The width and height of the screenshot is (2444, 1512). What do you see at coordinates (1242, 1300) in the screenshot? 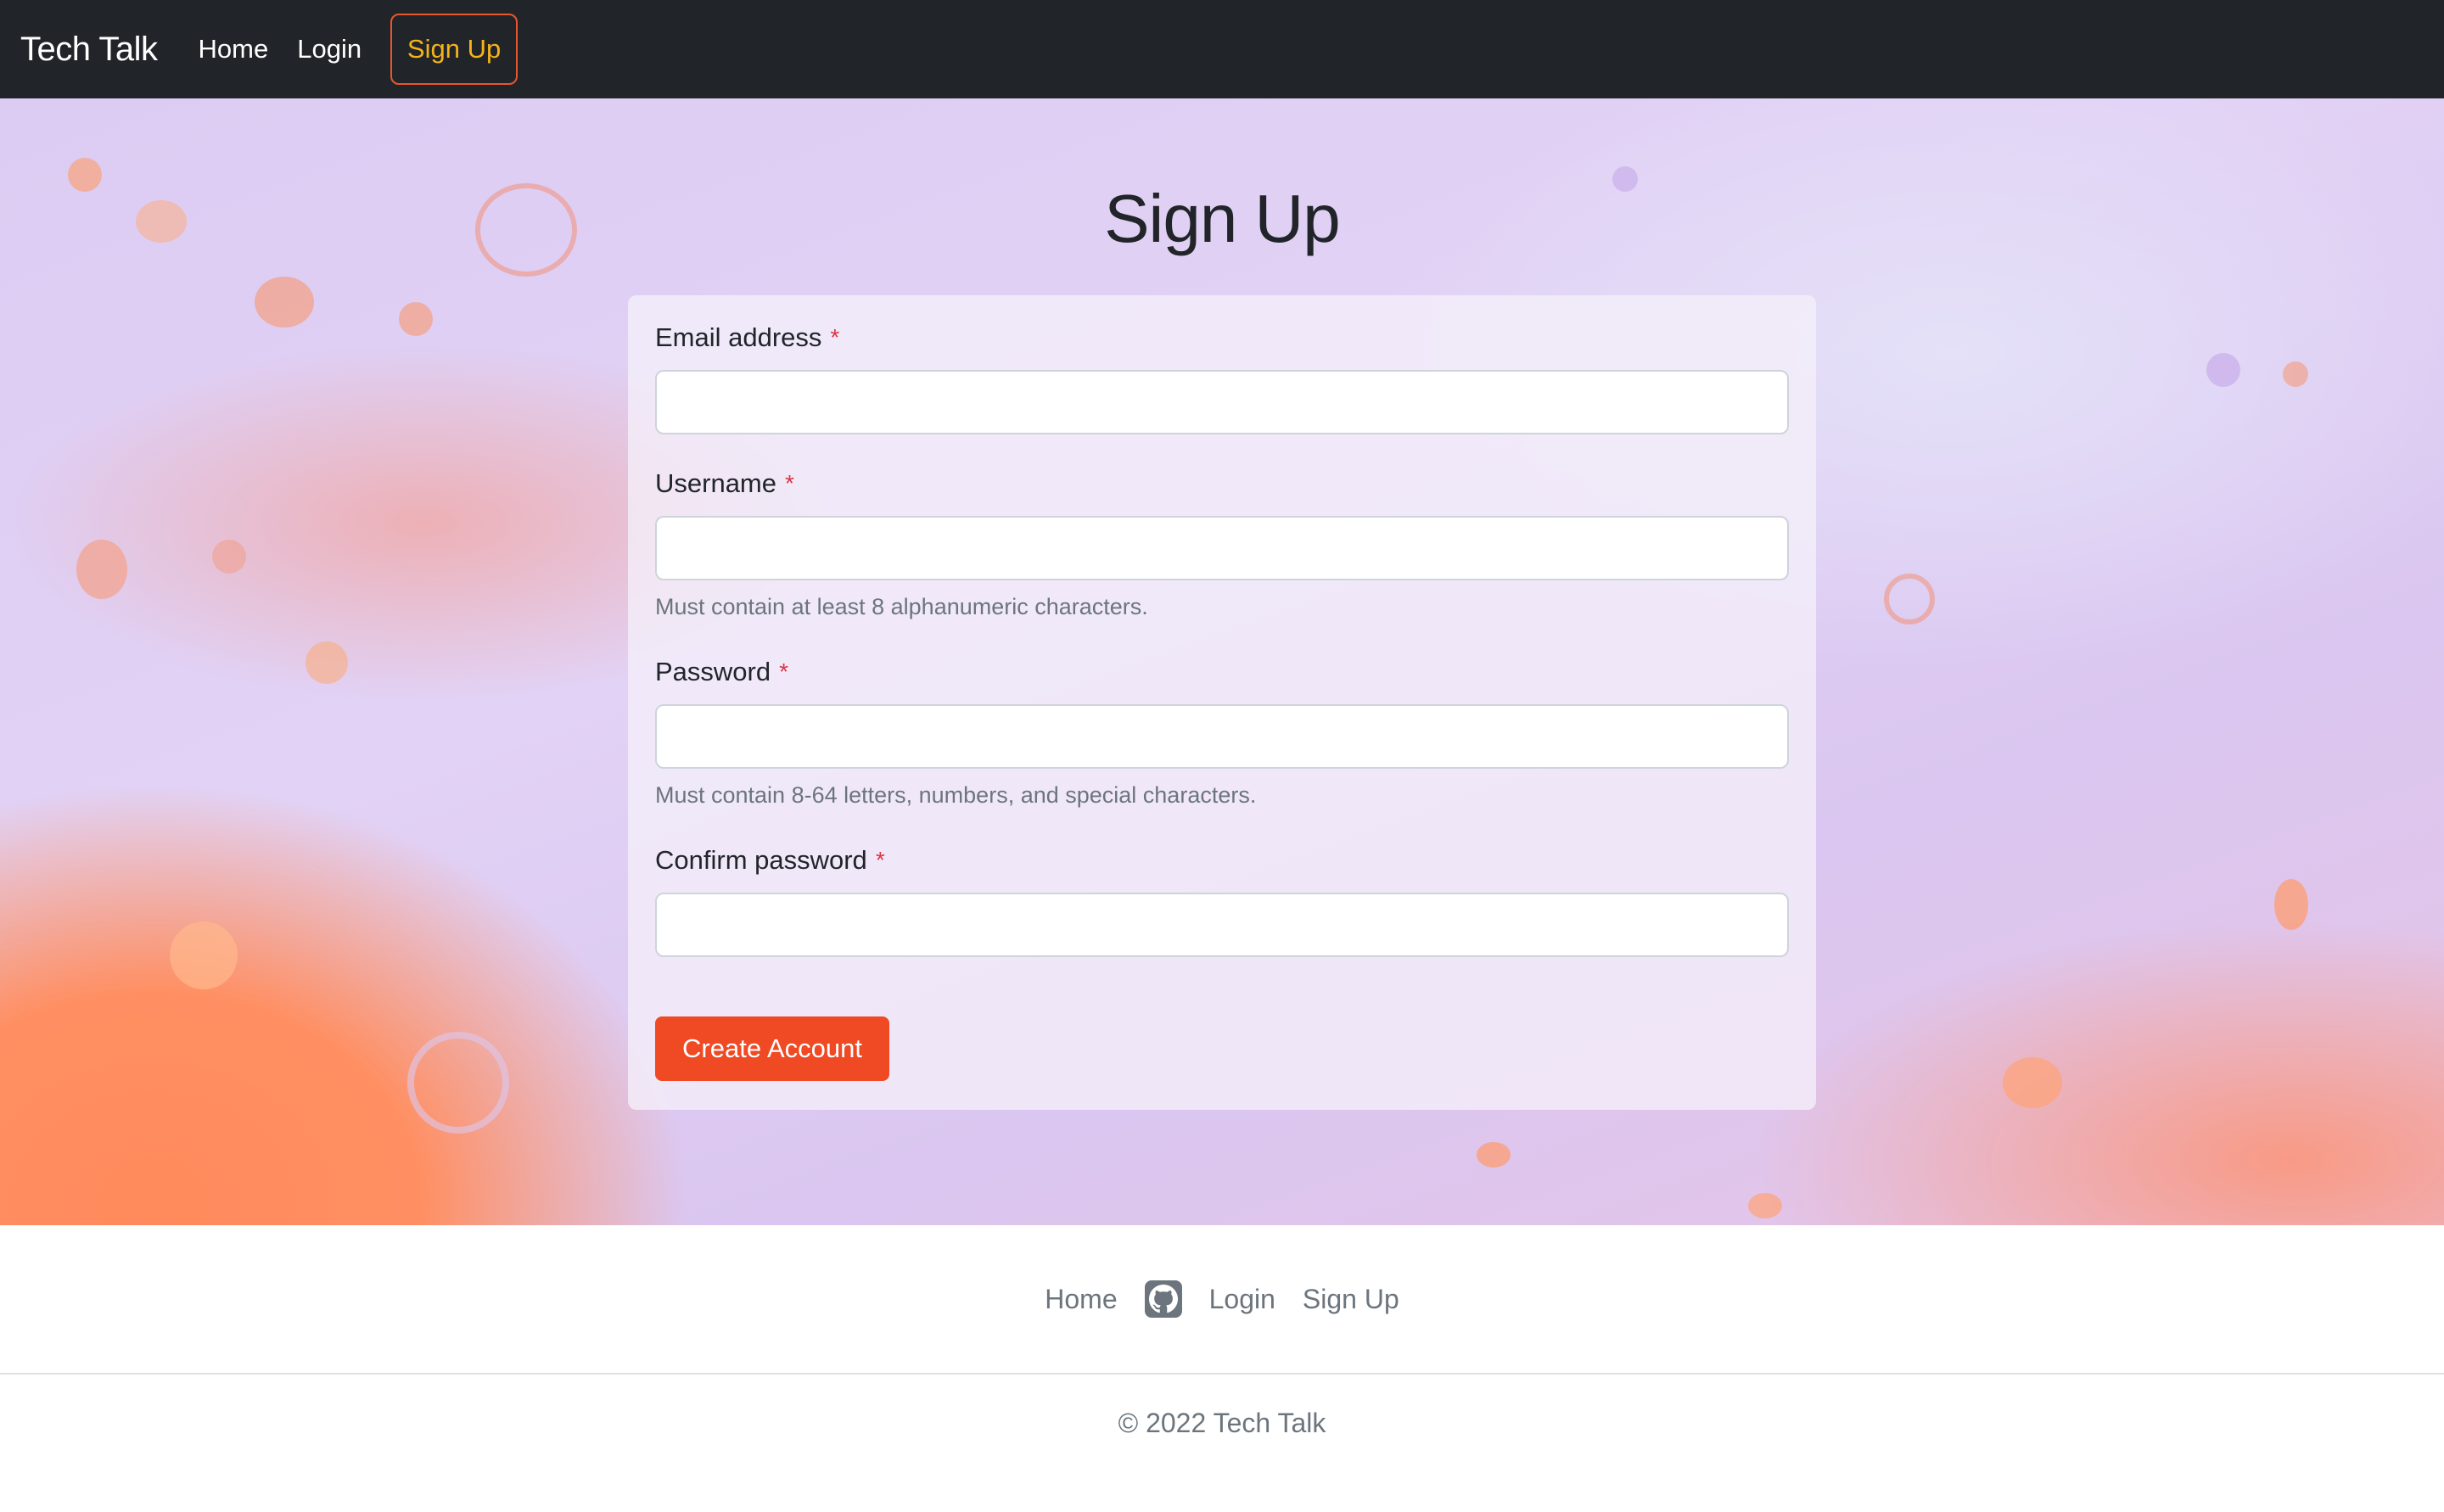
I see `footer-login-link: Login` at bounding box center [1242, 1300].